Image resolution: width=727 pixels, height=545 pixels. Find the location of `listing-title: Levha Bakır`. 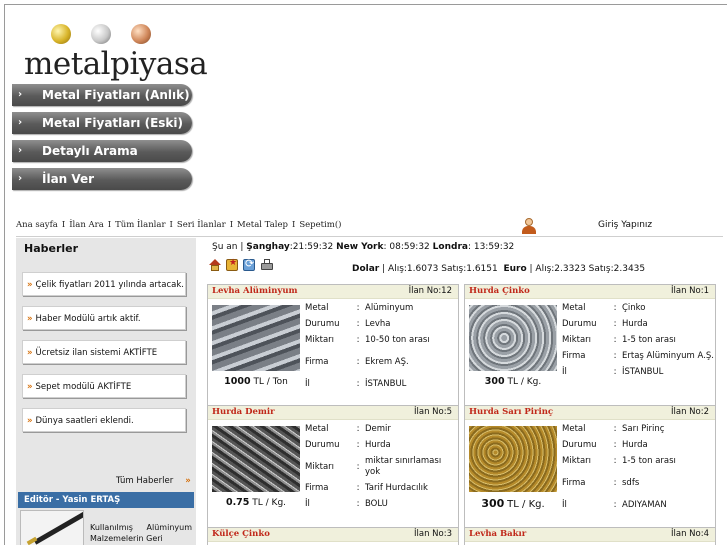

listing-title: Levha Bakır is located at coordinates (497, 534).